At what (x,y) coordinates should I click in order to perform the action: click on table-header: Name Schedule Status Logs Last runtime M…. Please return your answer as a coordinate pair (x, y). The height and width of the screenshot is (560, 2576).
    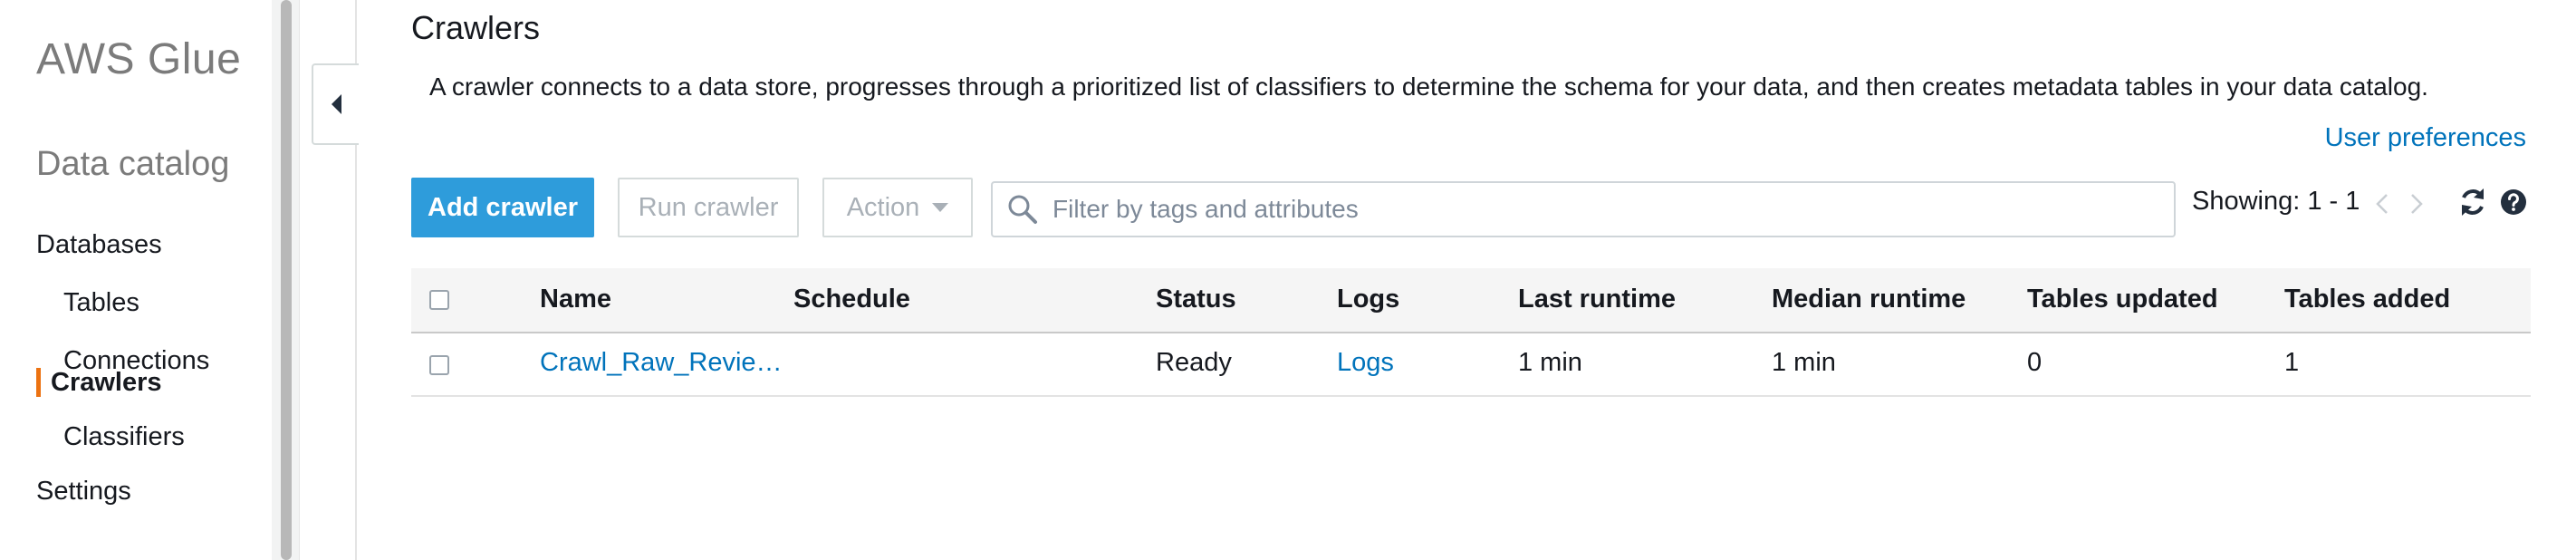
    Looking at the image, I should click on (1471, 300).